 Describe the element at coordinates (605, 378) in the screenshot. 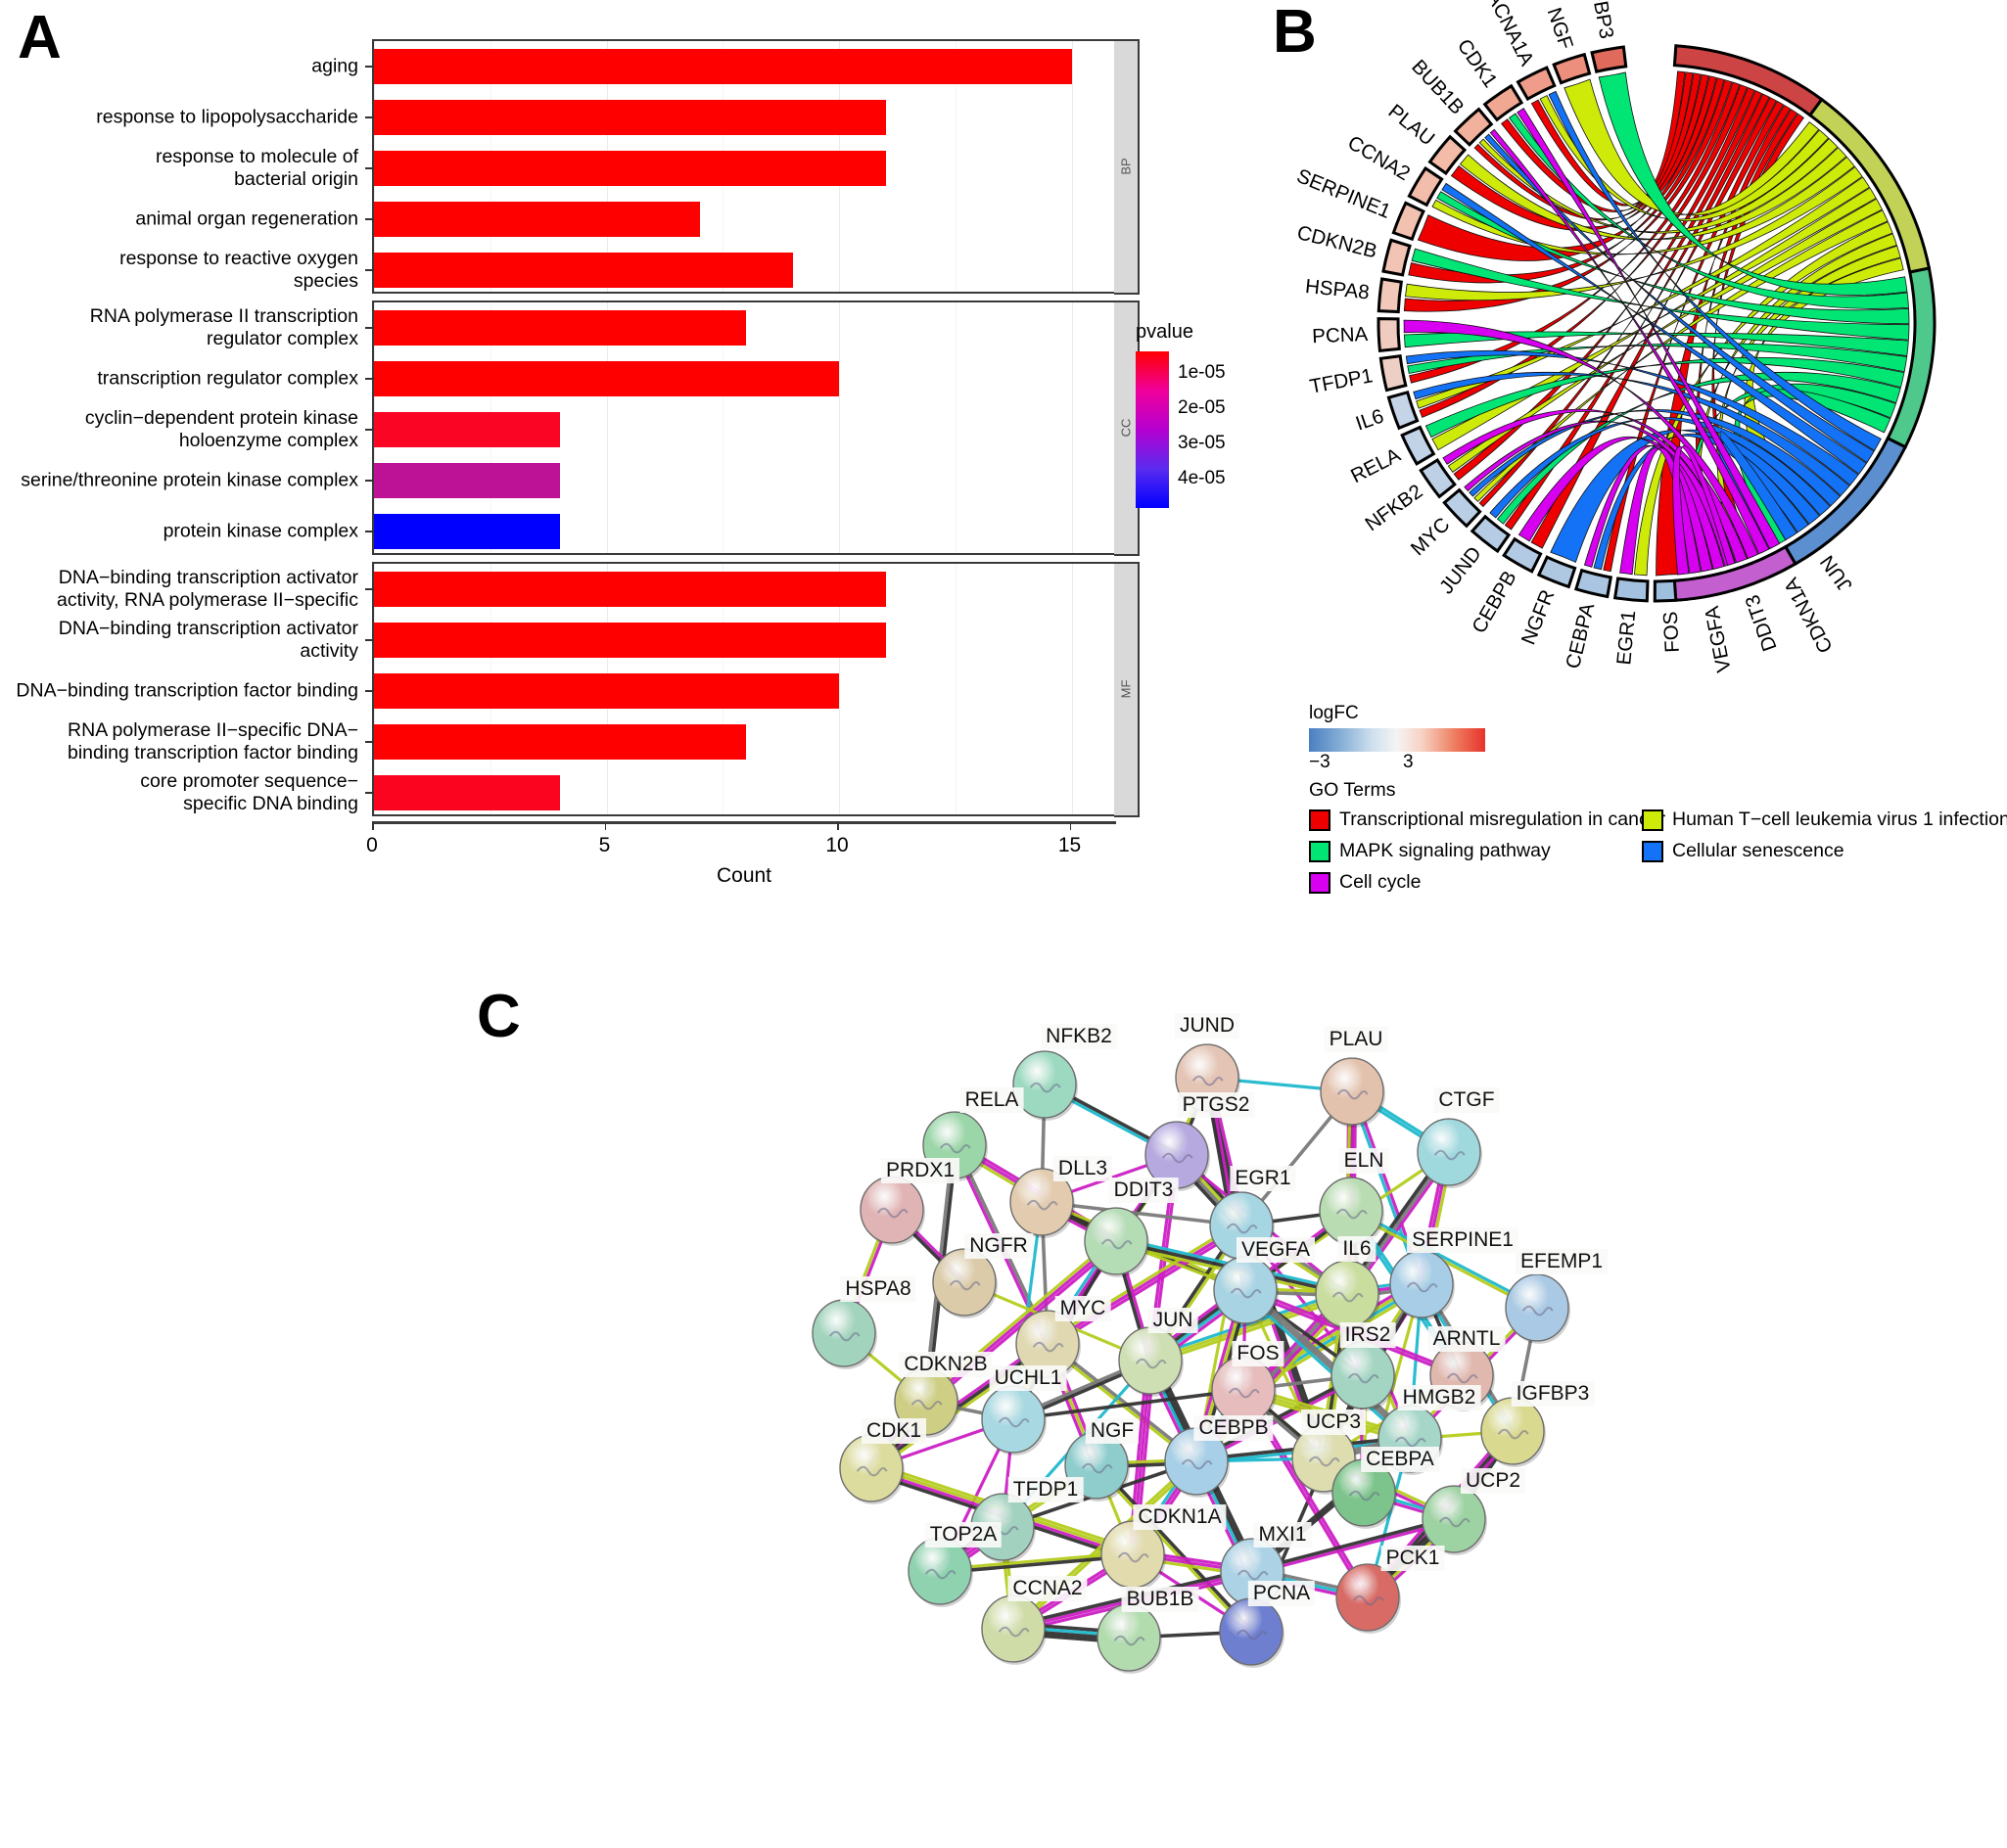

I see `bar-row: transcription regulator complex` at that location.